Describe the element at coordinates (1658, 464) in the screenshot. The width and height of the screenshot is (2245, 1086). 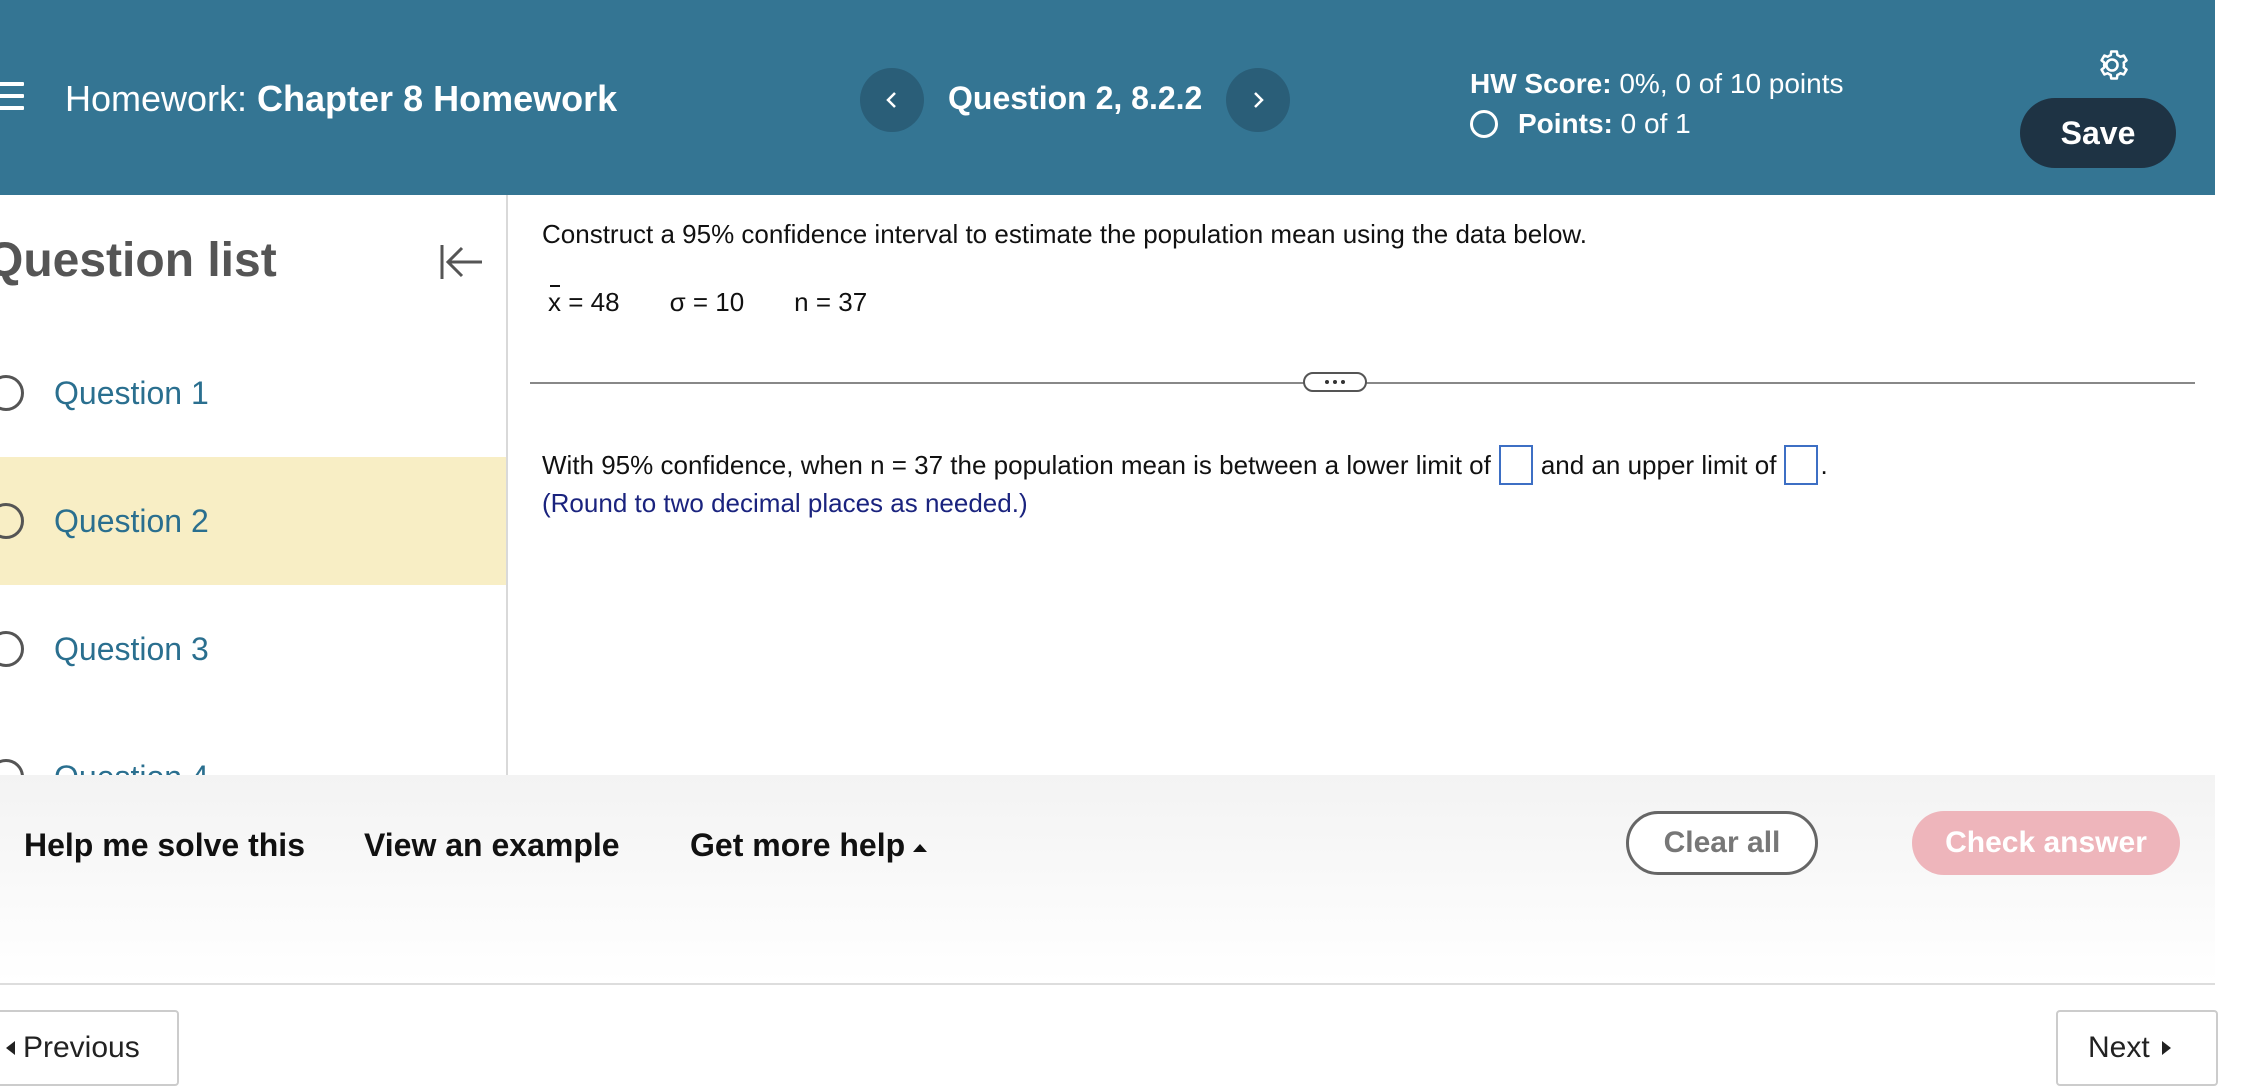
I see `answer-text-part-2: and an upper limit of` at that location.